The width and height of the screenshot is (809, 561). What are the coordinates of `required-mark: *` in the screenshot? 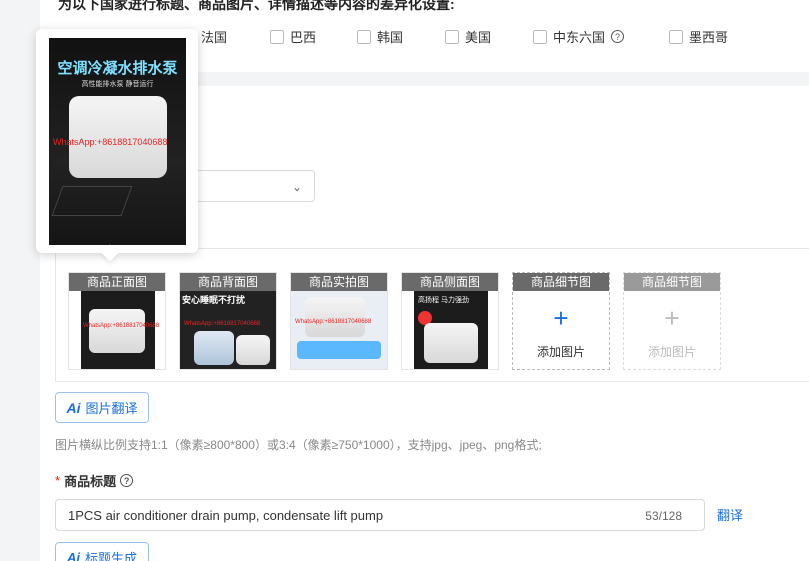 It's located at (58, 480).